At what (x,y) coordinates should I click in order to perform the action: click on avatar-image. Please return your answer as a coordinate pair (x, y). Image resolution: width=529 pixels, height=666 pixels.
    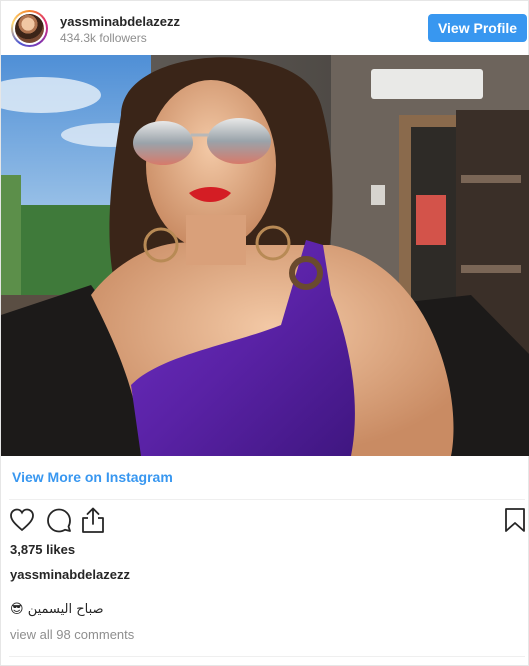
    Looking at the image, I should click on (29, 28).